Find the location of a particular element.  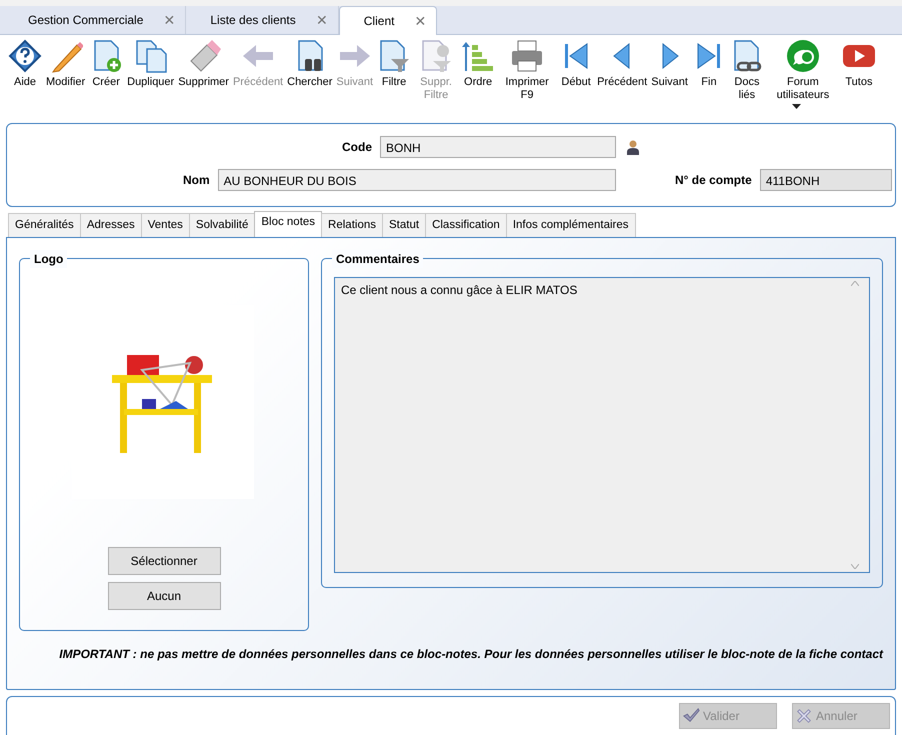

toolbar-button: Aide is located at coordinates (25, 77).